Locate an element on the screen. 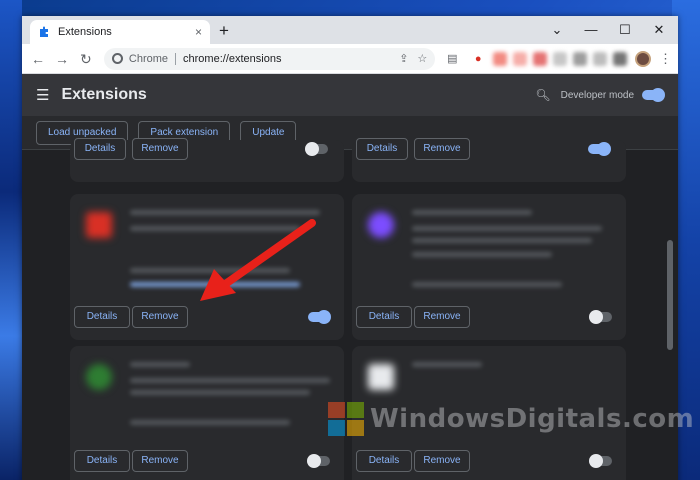 The width and height of the screenshot is (700, 480). record-icon: ● is located at coordinates (478, 59).